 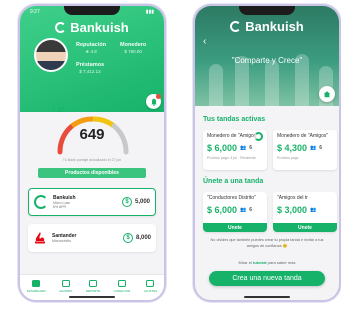 I want to click on connect-icon, so click(x=121, y=283).